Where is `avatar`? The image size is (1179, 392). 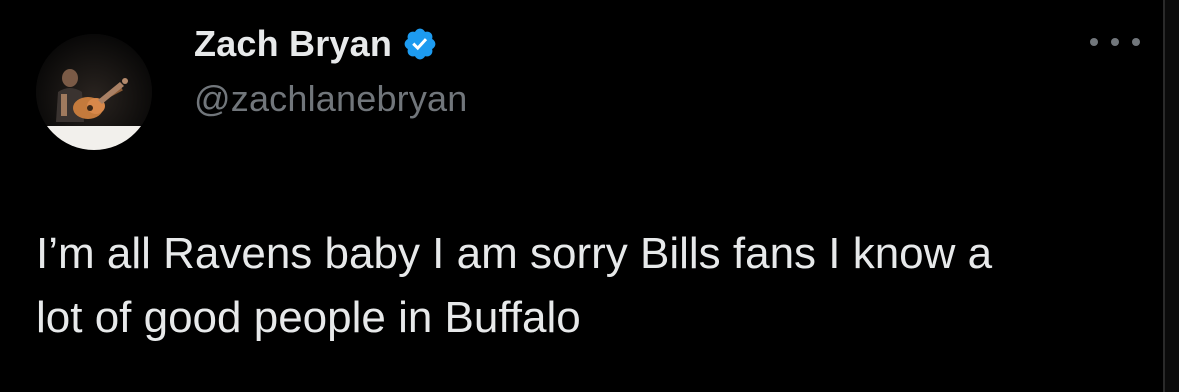
avatar is located at coordinates (94, 92).